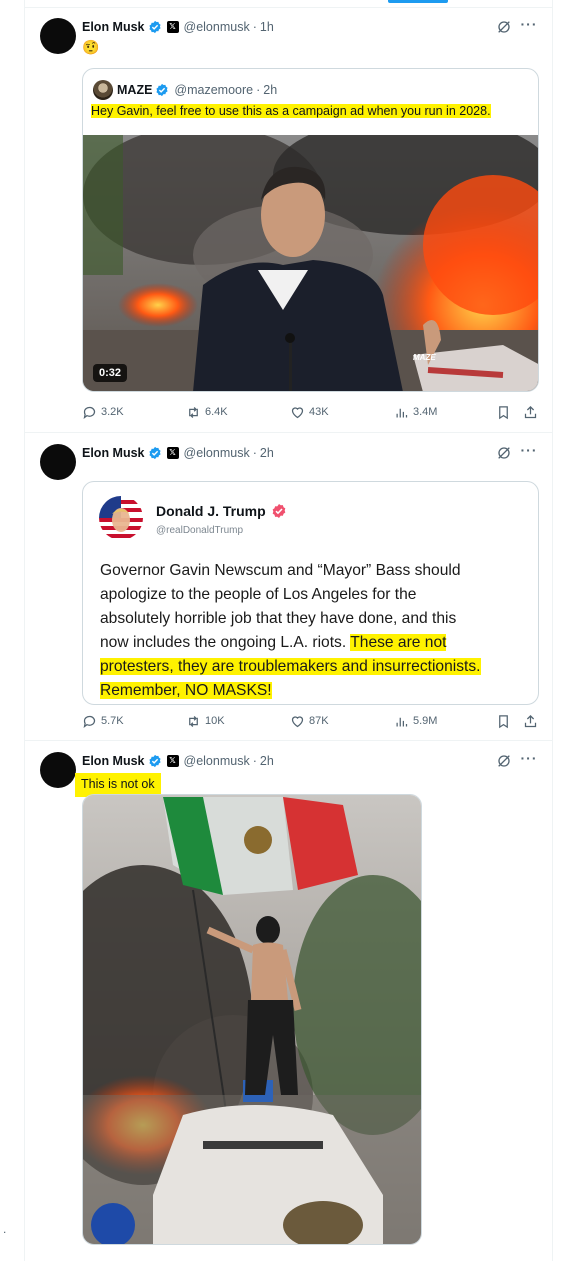 The height and width of the screenshot is (1261, 567). Describe the element at coordinates (216, 412) in the screenshot. I see `repost-count: 6.4K` at that location.